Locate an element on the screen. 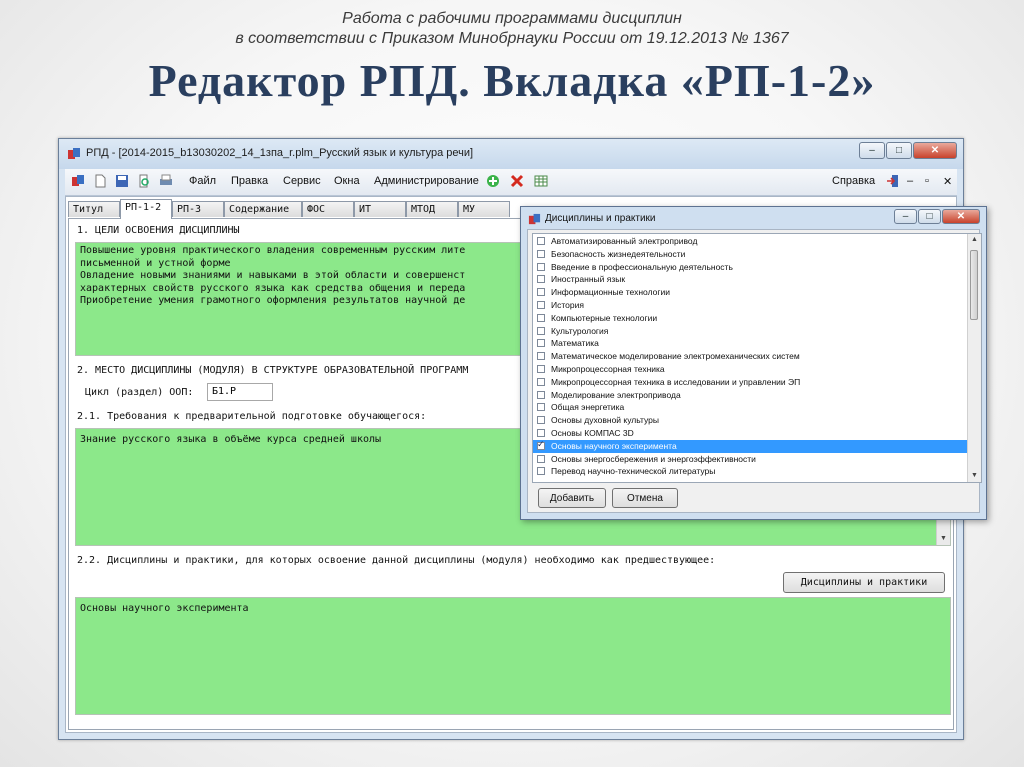 The image size is (1024, 767). list-item: Культурология is located at coordinates (750, 331).